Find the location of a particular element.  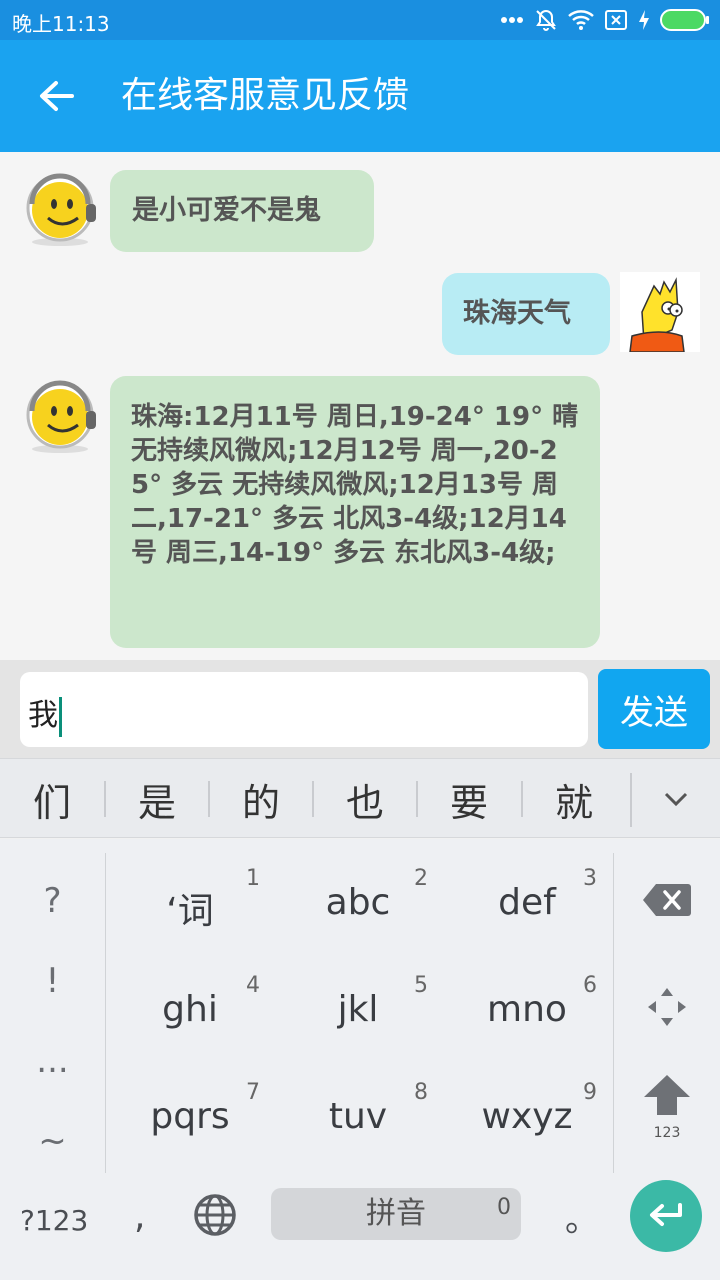

status-icons is located at coordinates (605, 20).